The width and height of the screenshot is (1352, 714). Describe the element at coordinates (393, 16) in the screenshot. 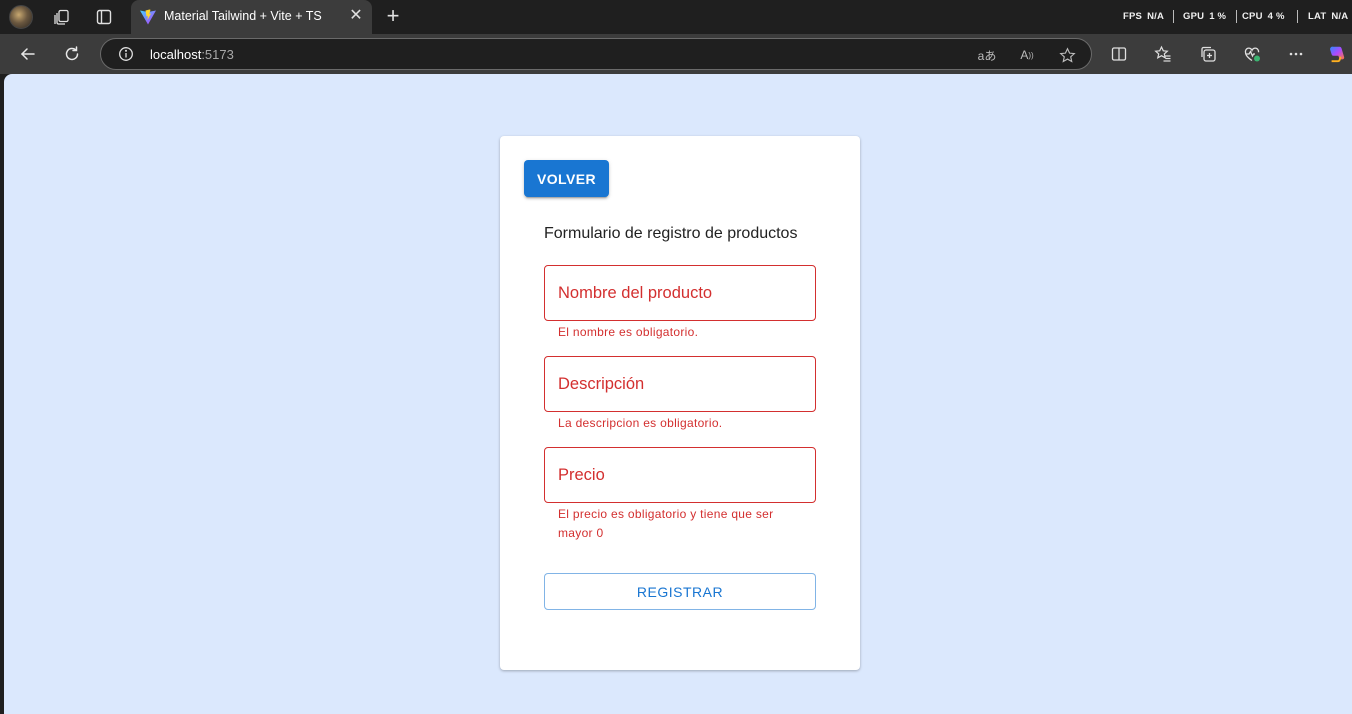

I see `plus-icon: +` at that location.